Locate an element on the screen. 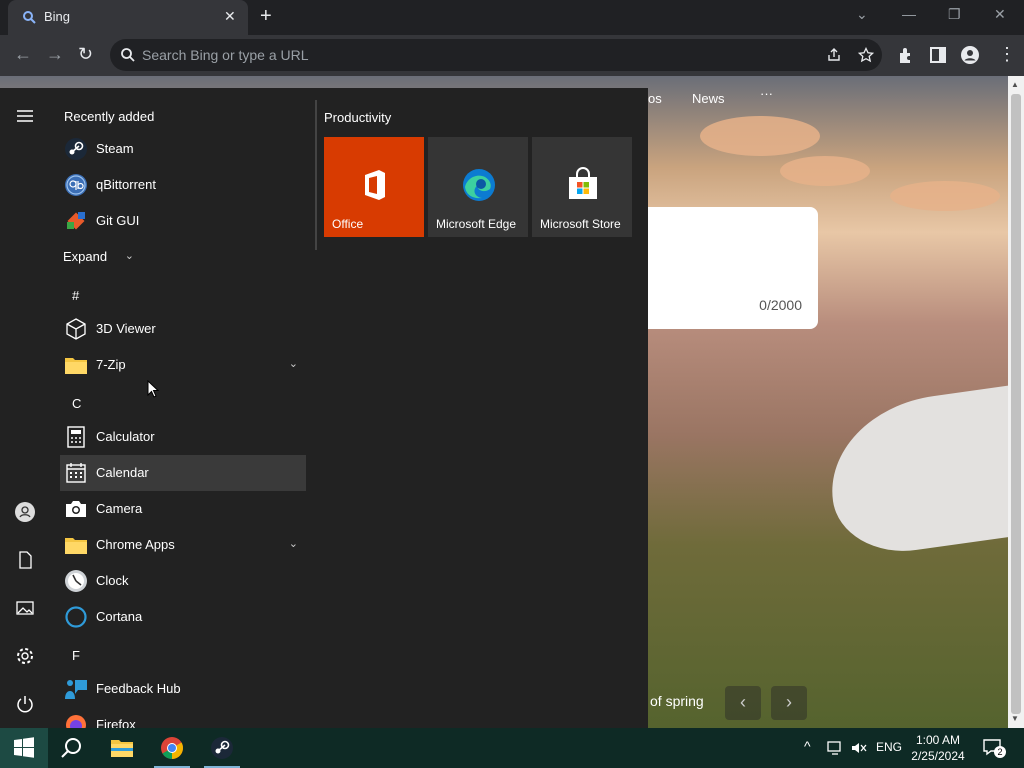 This screenshot has height=768, width=1024. scrollbar-thumb is located at coordinates (1016, 404).